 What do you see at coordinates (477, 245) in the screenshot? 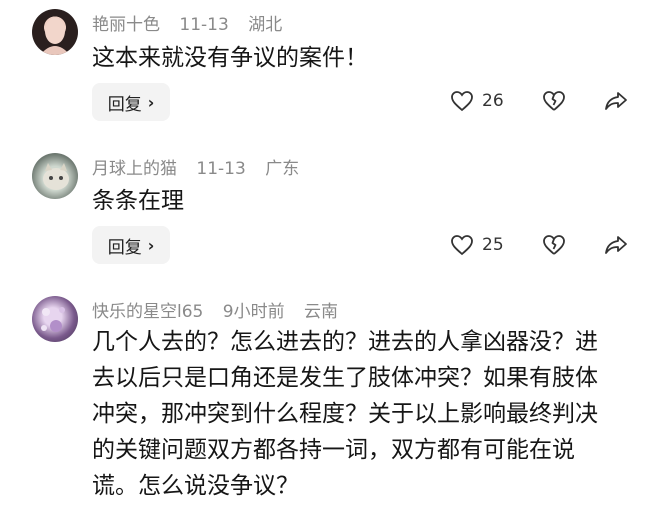
I see `like-button: 25` at bounding box center [477, 245].